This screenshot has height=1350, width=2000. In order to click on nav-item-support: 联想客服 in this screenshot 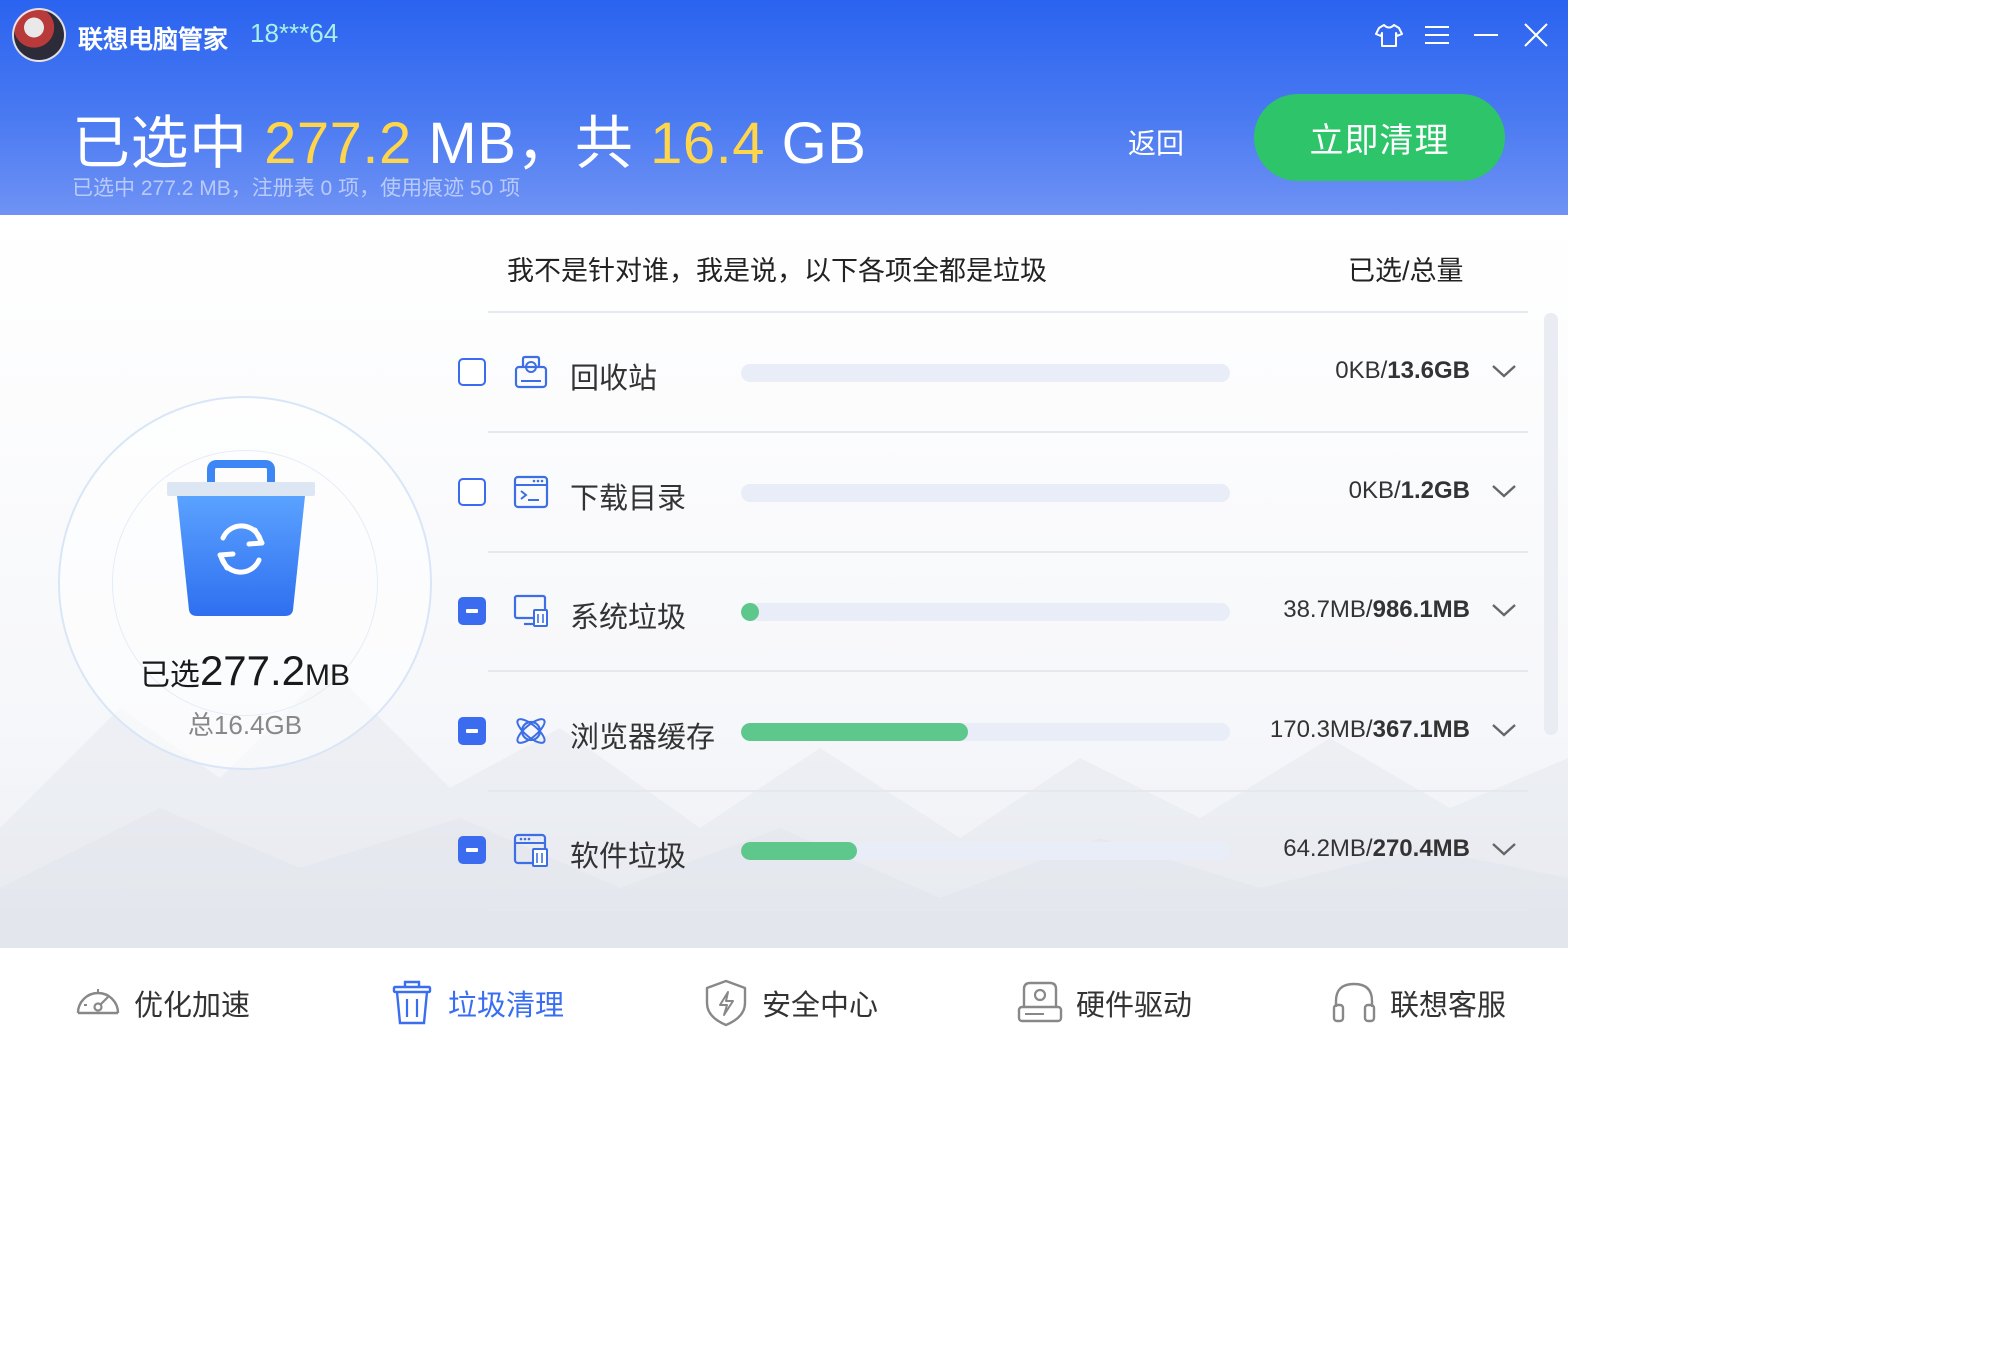, I will do `click(1417, 1003)`.